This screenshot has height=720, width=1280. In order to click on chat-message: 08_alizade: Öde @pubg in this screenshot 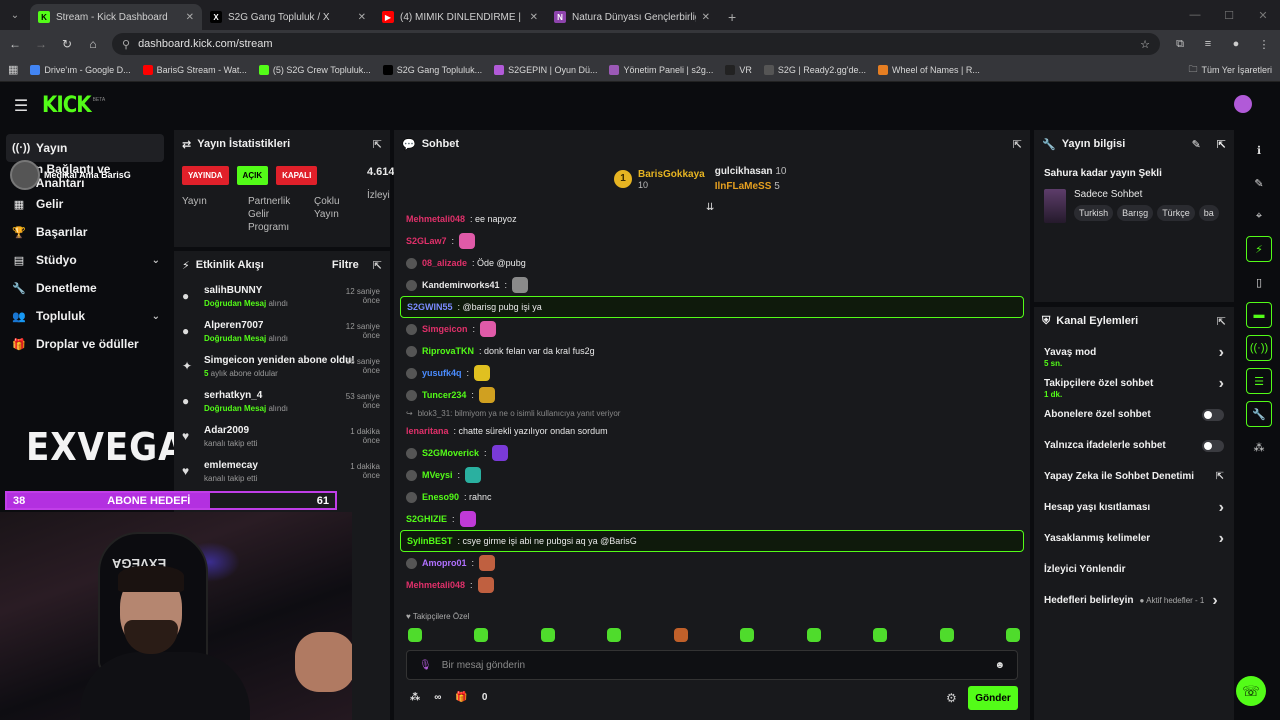, I will do `click(712, 263)`.